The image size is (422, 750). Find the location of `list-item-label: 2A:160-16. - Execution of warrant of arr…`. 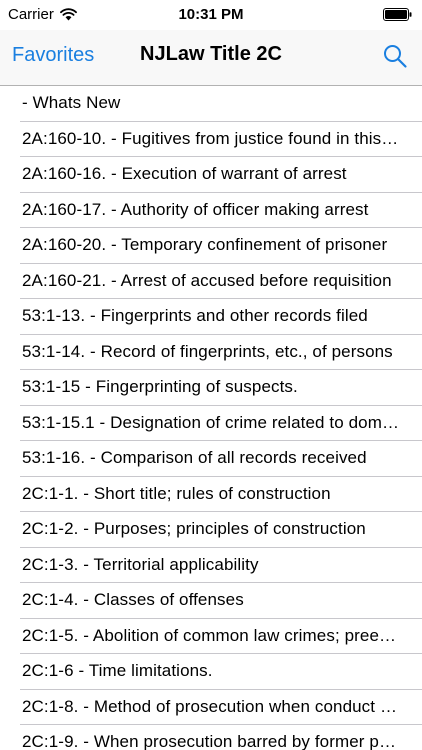

list-item-label: 2A:160-16. - Execution of warrant of arr… is located at coordinates (184, 173).